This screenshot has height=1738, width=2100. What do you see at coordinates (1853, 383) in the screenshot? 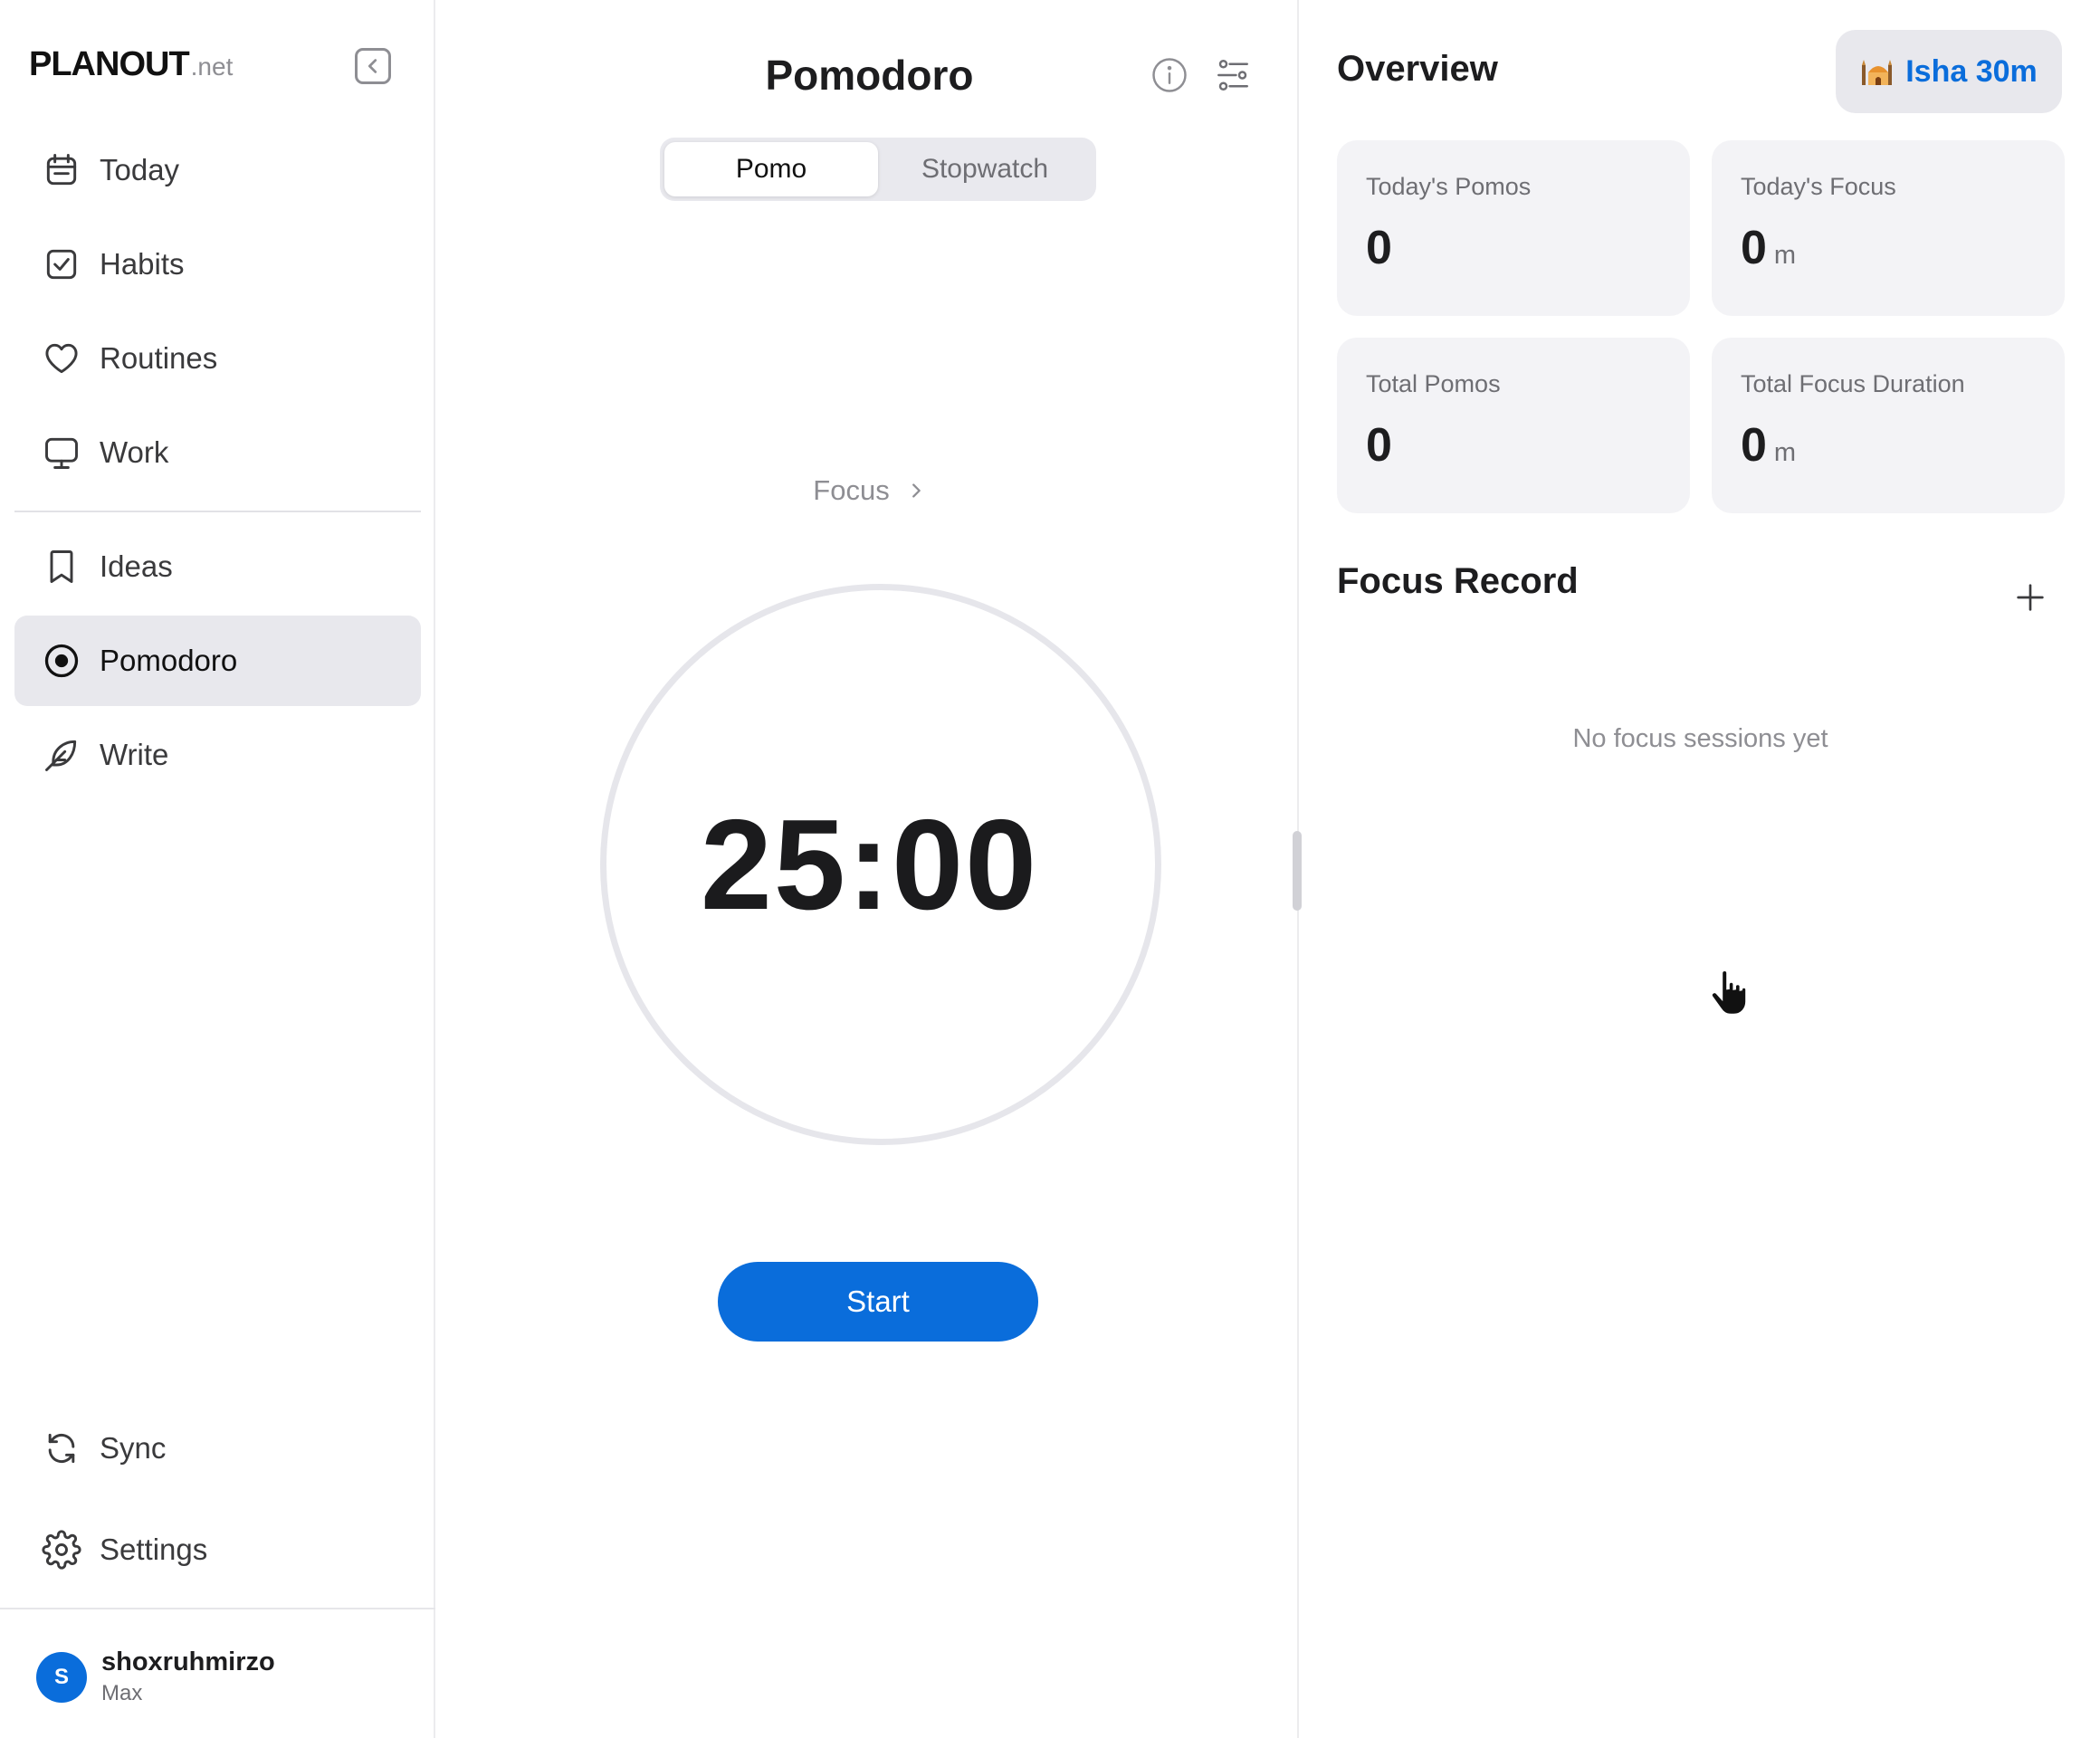
I see `stat-label: Total Focus Duration` at bounding box center [1853, 383].